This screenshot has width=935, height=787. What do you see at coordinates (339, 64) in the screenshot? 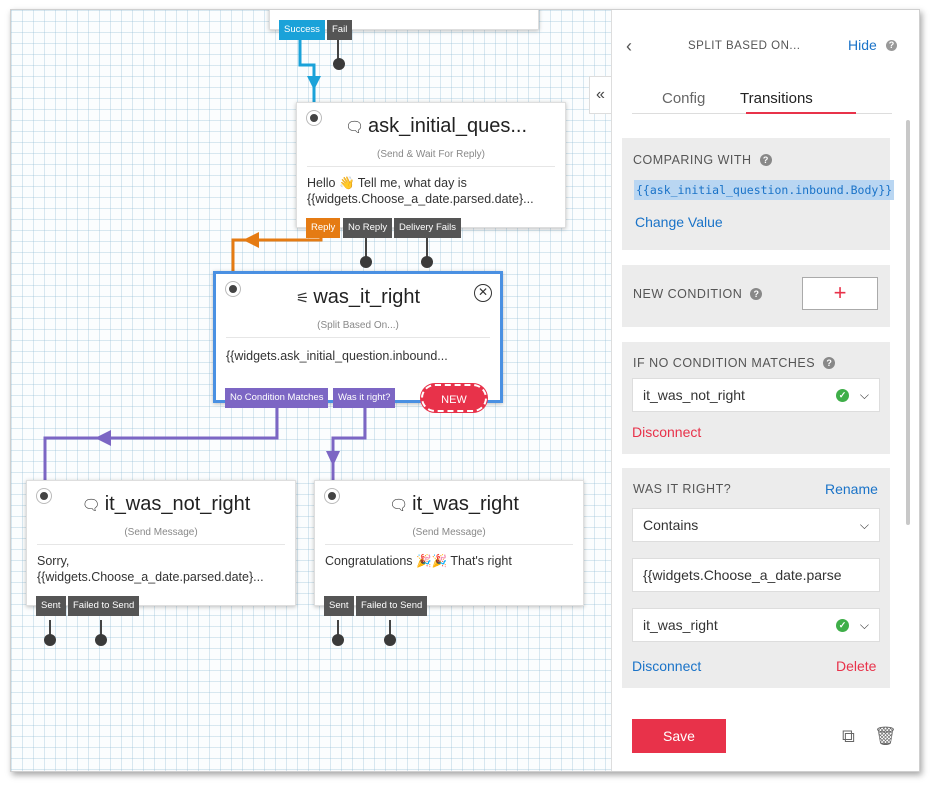
I see `fail-port` at bounding box center [339, 64].